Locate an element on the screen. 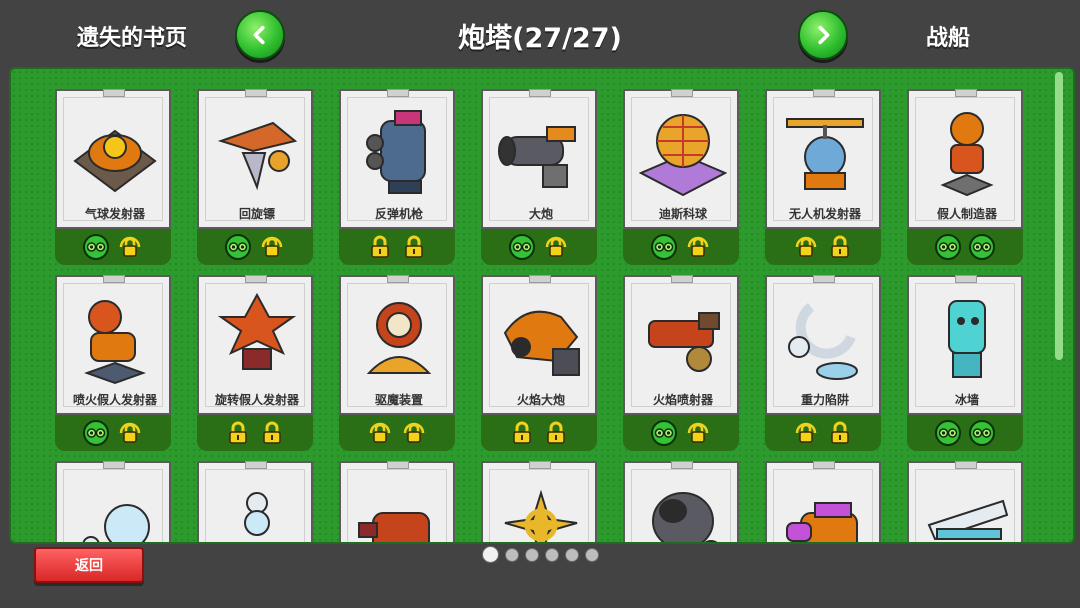 The height and width of the screenshot is (608, 1080). purple-turret-icon is located at coordinates (825, 507).